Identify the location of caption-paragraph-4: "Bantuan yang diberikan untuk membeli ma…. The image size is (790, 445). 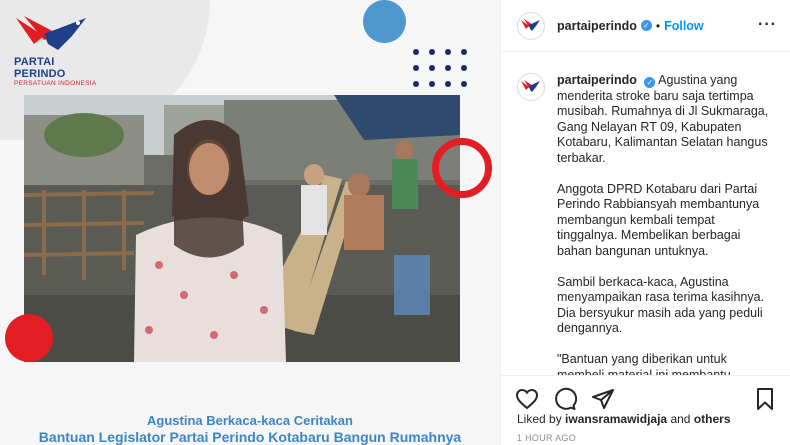
(644, 363).